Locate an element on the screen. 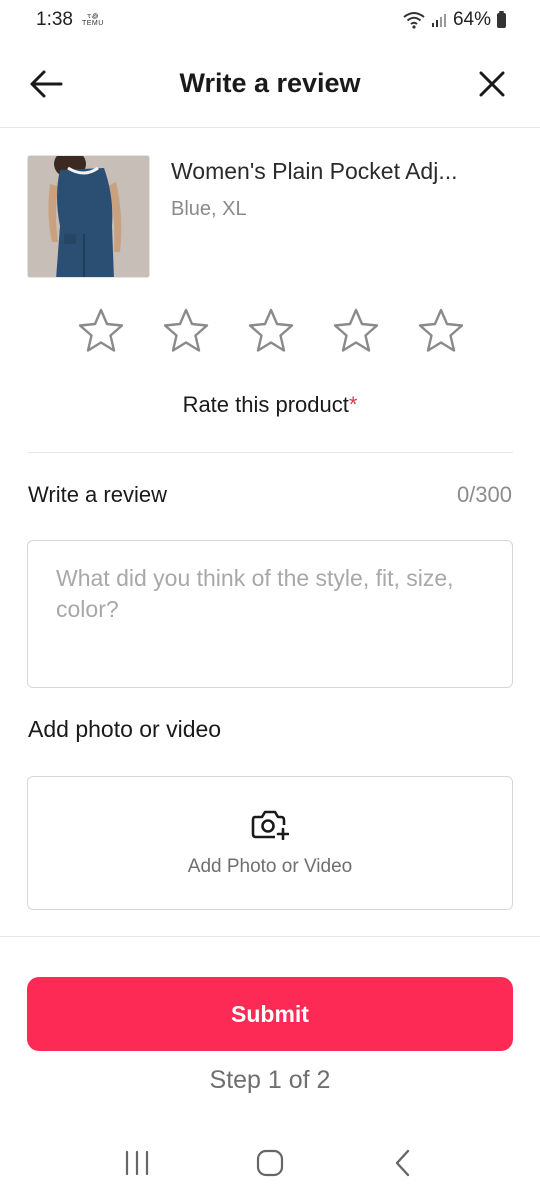 Image resolution: width=540 pixels, height=1200 pixels. temu-notification-glyph: ꚍ꩜ is located at coordinates (93, 16).